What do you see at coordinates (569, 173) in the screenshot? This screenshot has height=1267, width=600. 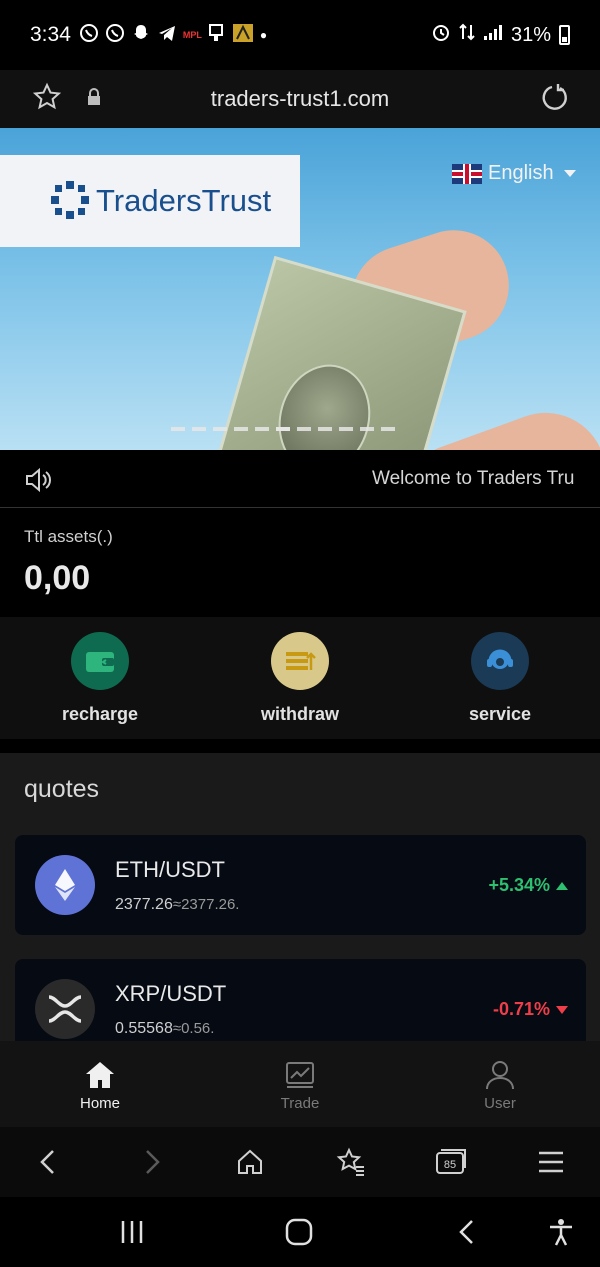 I see `chevron-down-icon` at bounding box center [569, 173].